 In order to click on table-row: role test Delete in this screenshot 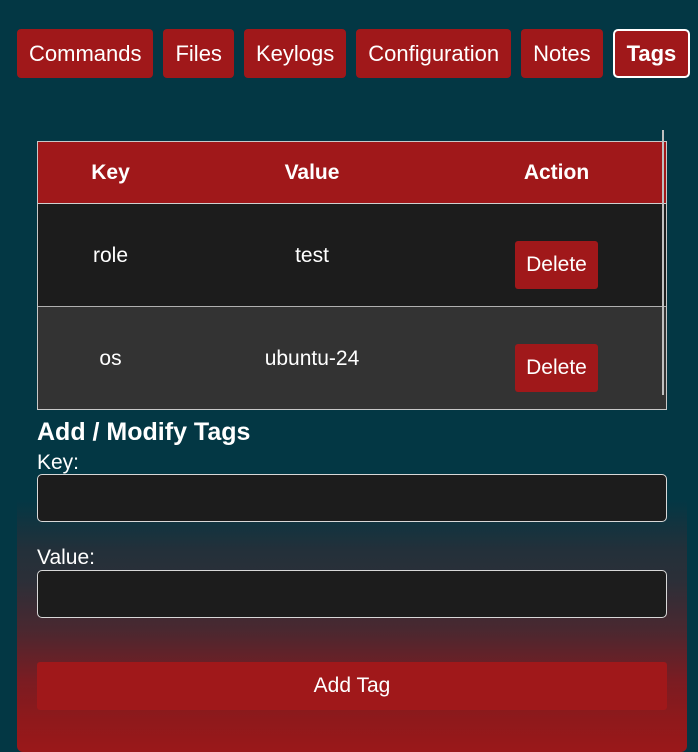, I will do `click(352, 255)`.